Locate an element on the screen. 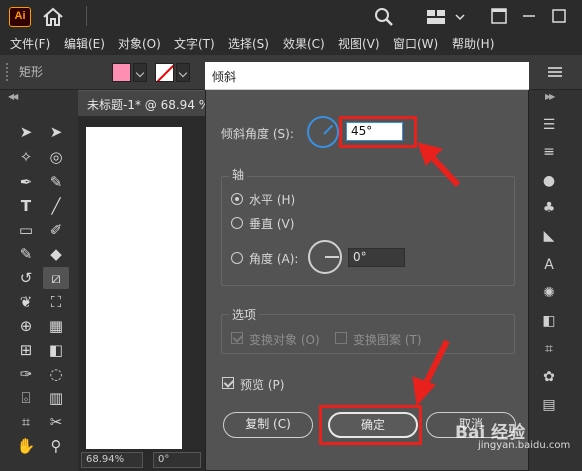 The image size is (582, 471). chevron-down-icon is located at coordinates (460, 17).